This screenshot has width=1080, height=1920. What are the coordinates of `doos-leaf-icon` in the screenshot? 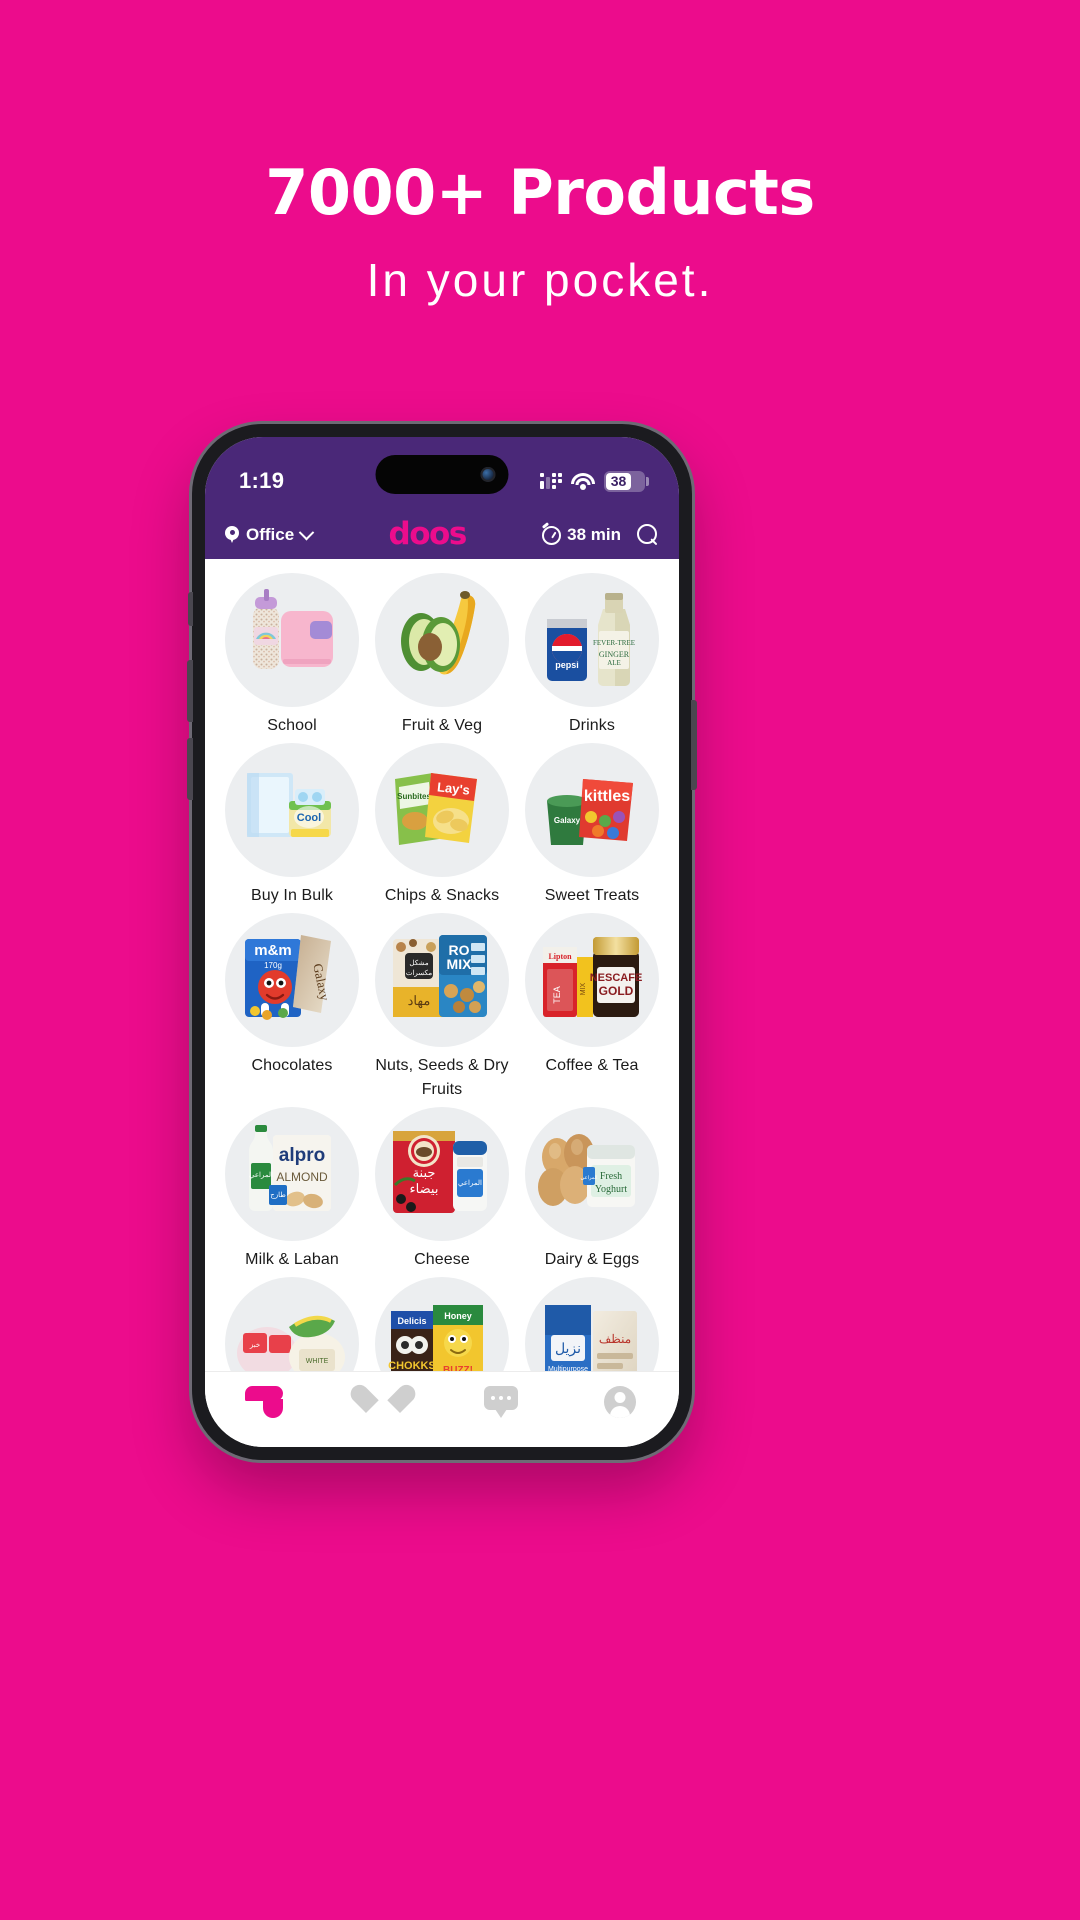 It's located at (264, 1401).